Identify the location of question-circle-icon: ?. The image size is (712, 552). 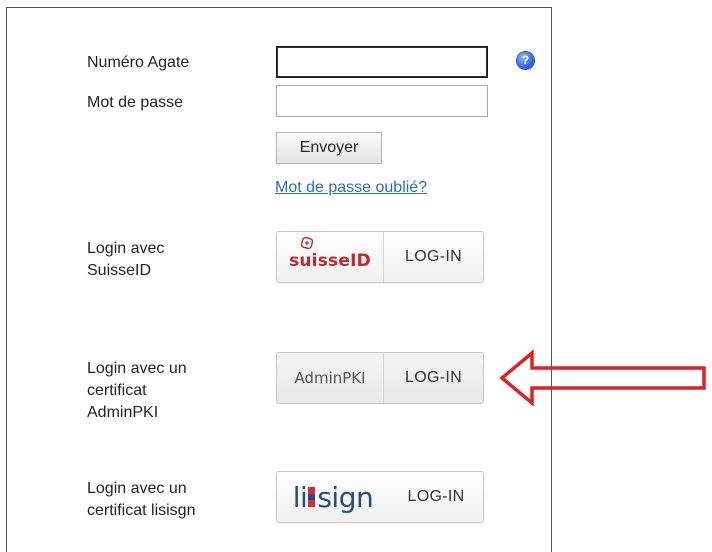
(525, 60).